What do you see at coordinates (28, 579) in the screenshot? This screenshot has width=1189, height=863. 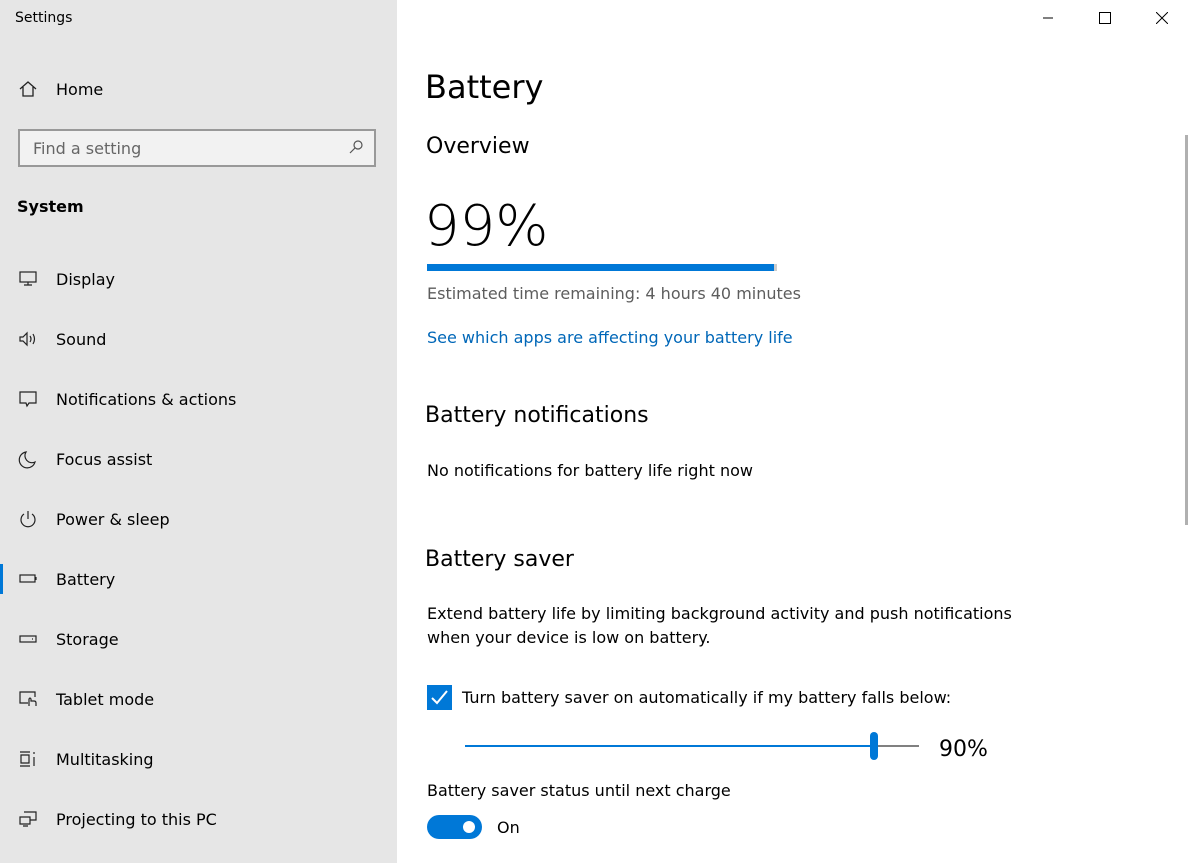 I see `battery-icon` at bounding box center [28, 579].